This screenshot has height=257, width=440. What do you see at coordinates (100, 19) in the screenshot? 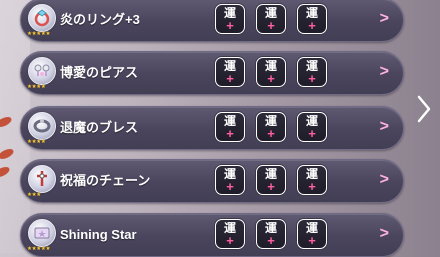
I see `item-name: 炎のリング+3` at bounding box center [100, 19].